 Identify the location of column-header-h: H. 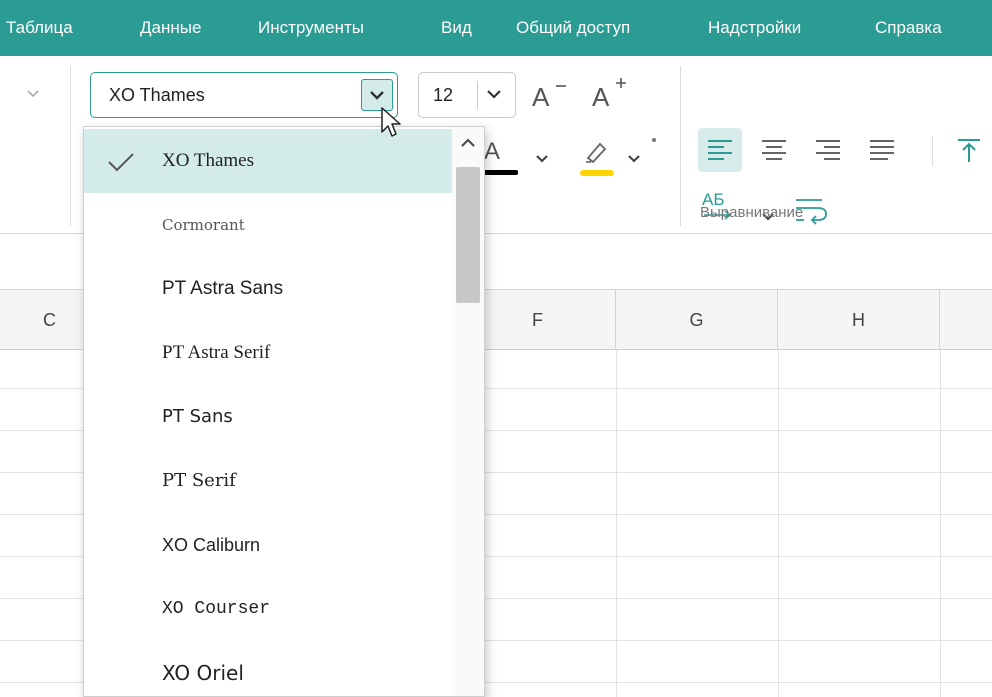
(859, 320).